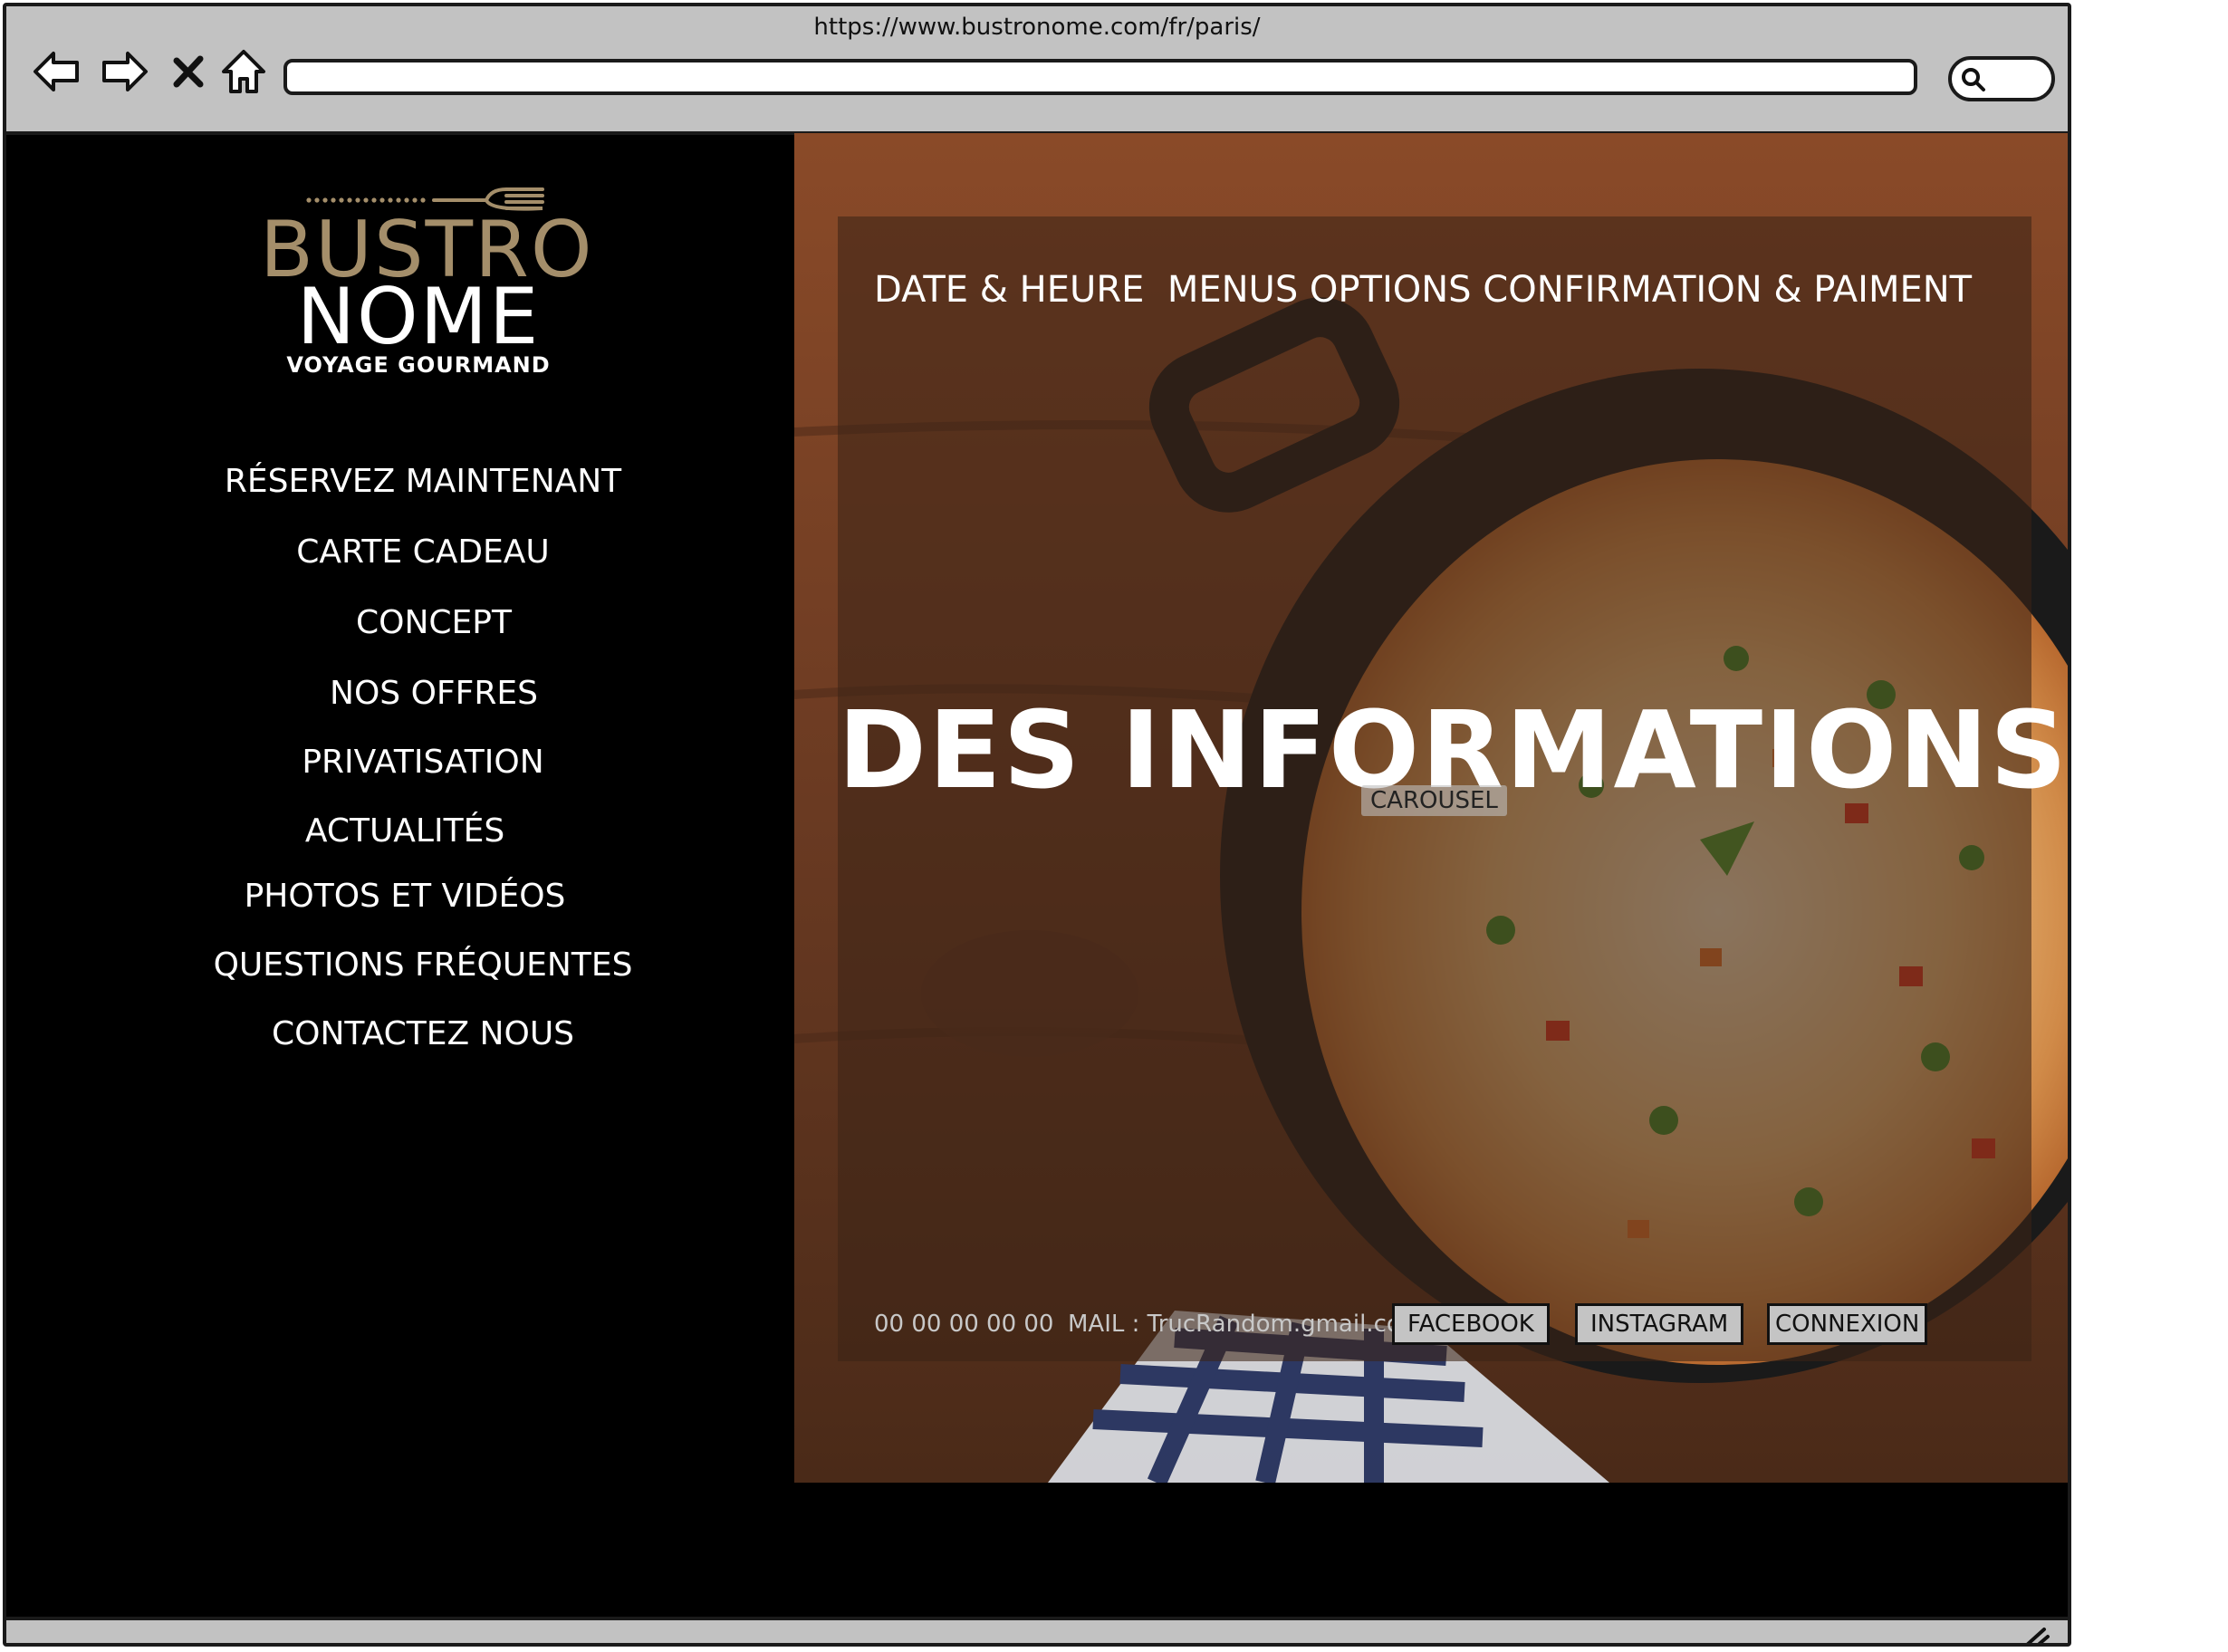 This screenshot has height=1652, width=2228. I want to click on step-menus: MENUS, so click(1232, 290).